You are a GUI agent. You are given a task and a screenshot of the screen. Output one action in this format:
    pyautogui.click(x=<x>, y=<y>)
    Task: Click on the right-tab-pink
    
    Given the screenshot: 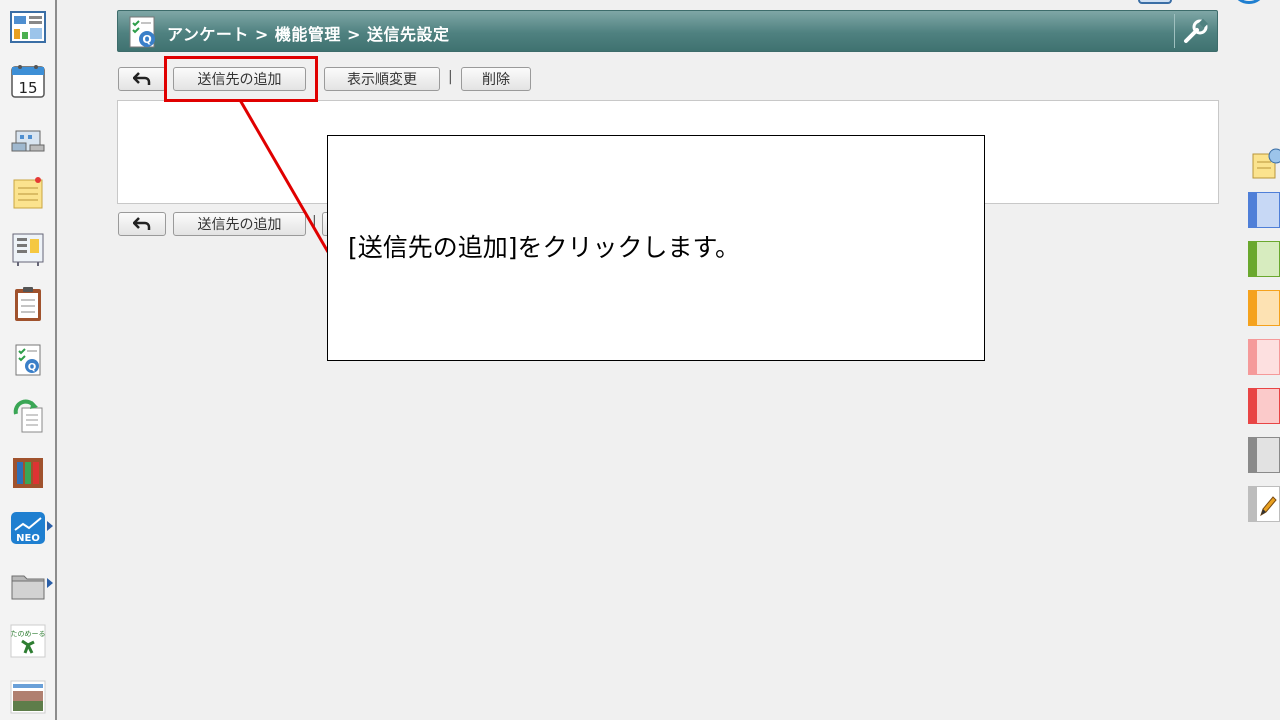 What is the action you would take?
    pyautogui.click(x=1264, y=357)
    